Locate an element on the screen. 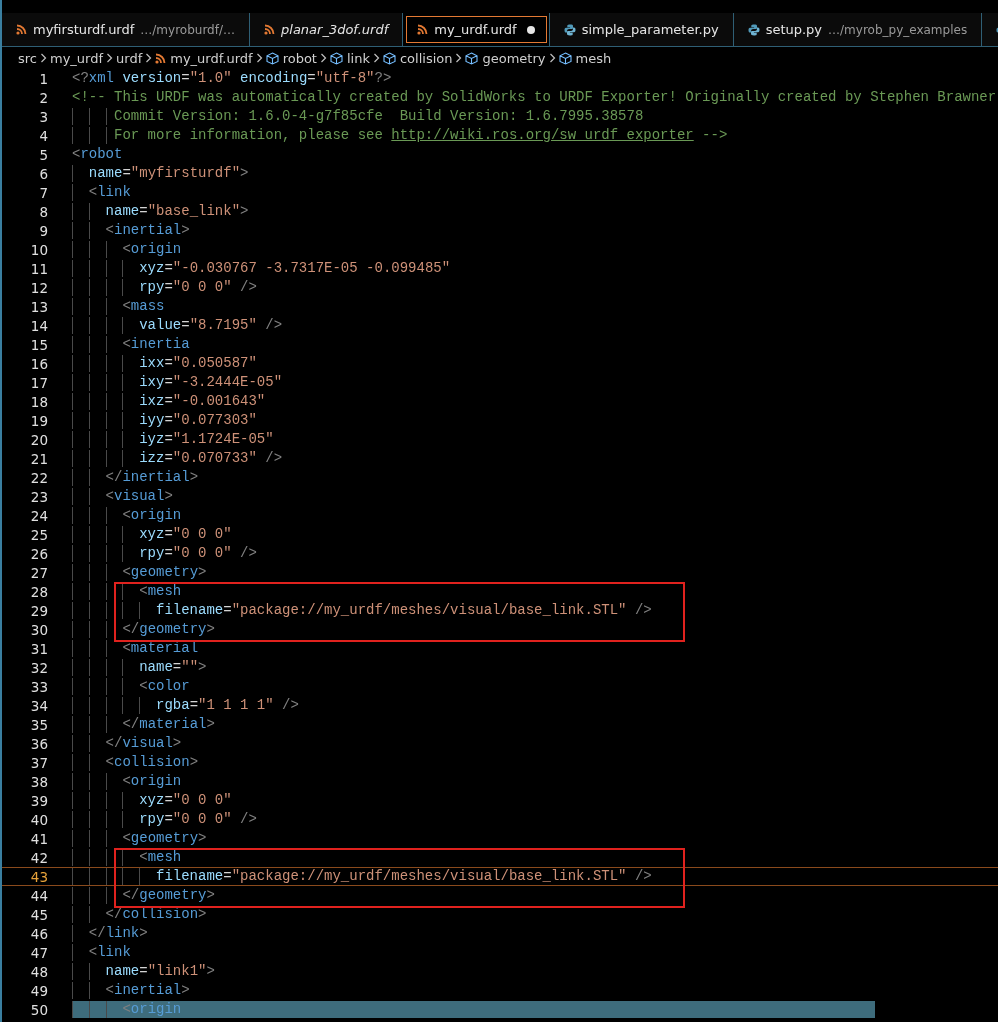  line-number: 34 is located at coordinates (38, 705).